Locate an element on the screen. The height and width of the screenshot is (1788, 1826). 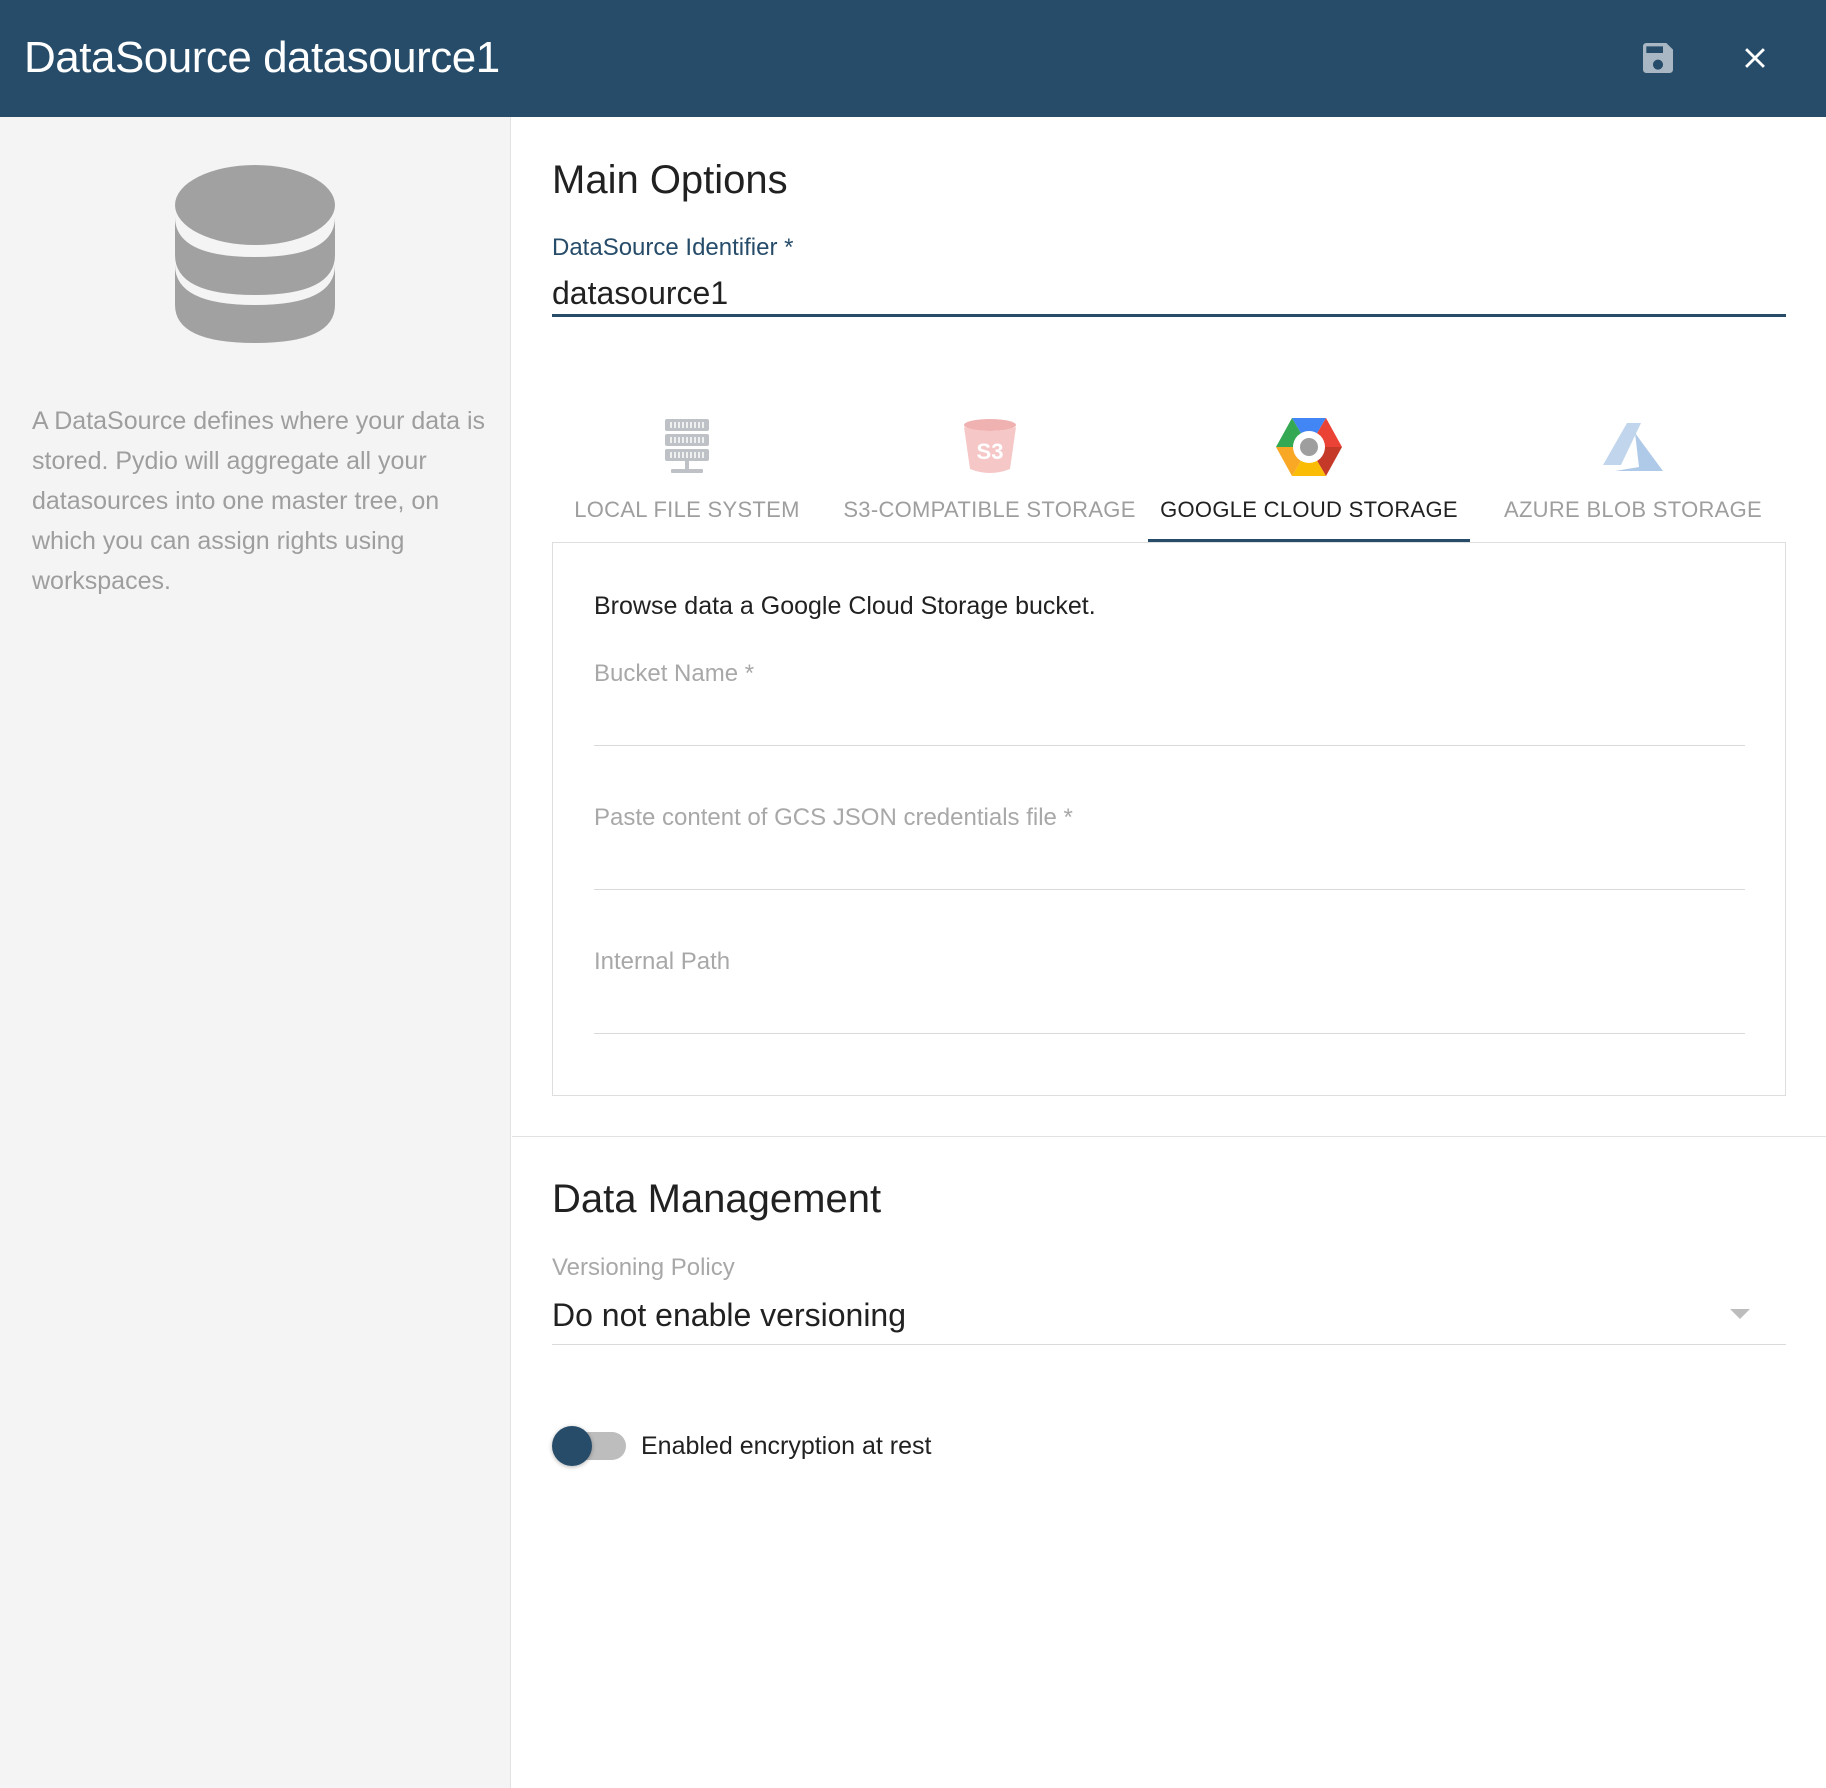
server-icon is located at coordinates (687, 446).